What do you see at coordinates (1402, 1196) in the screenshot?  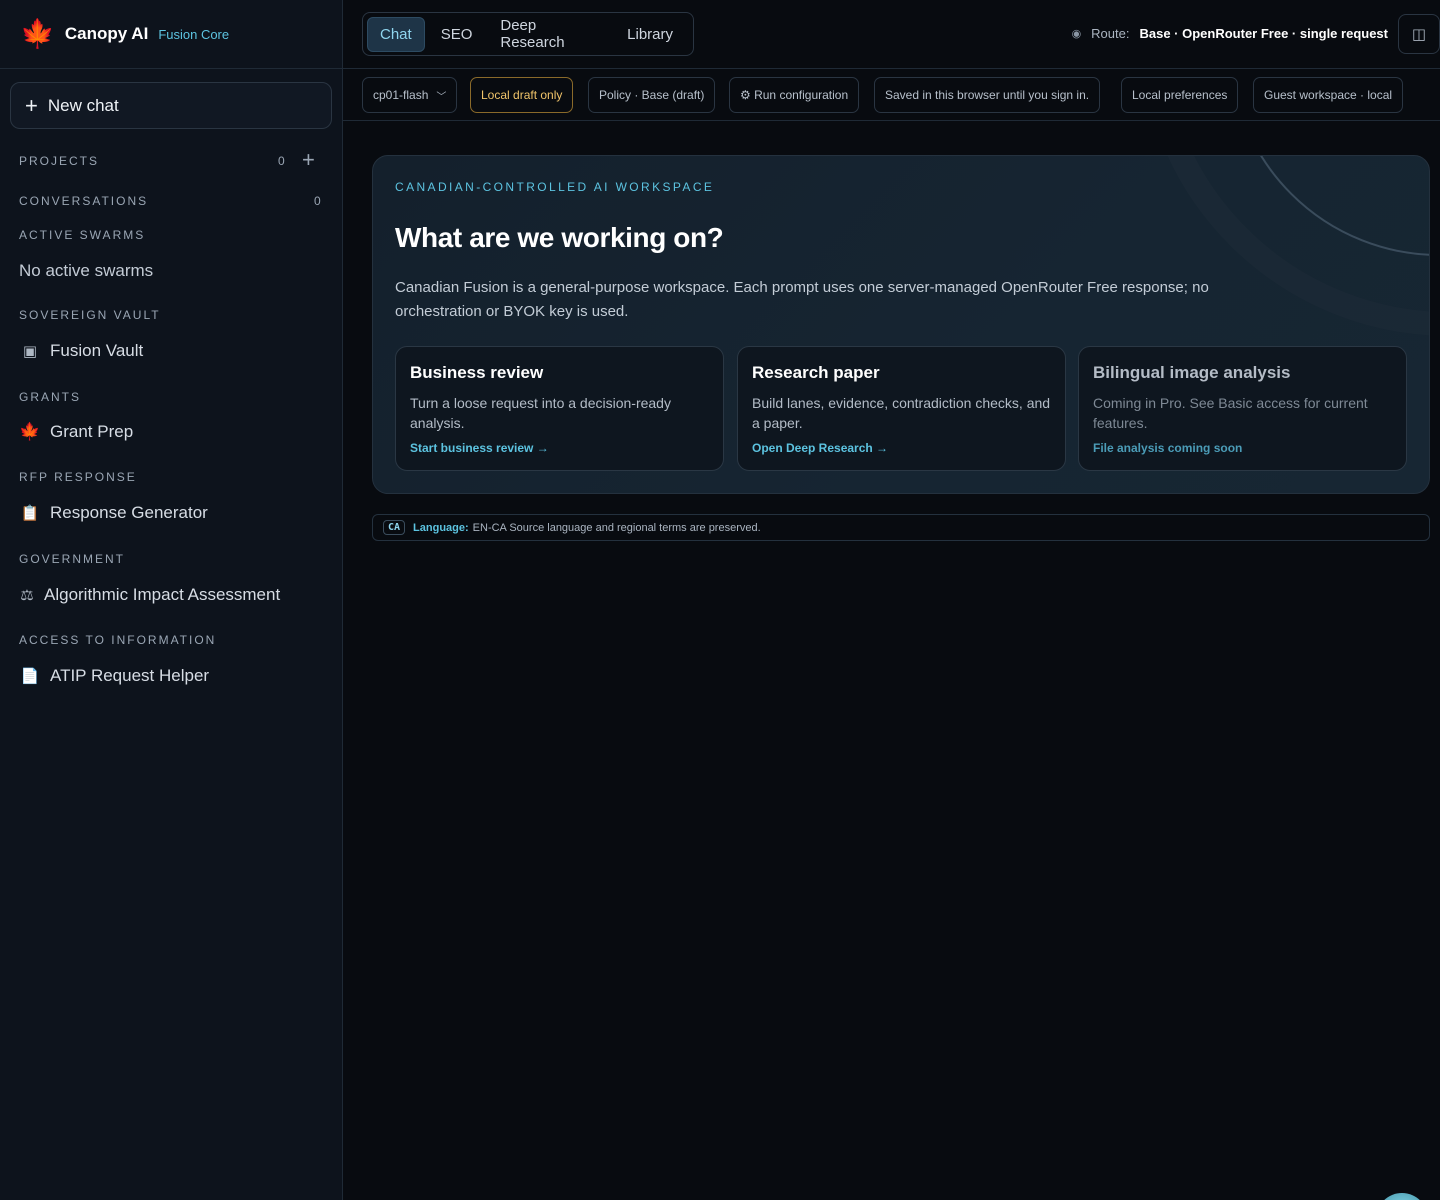 I see `assistant-orb-icon` at bounding box center [1402, 1196].